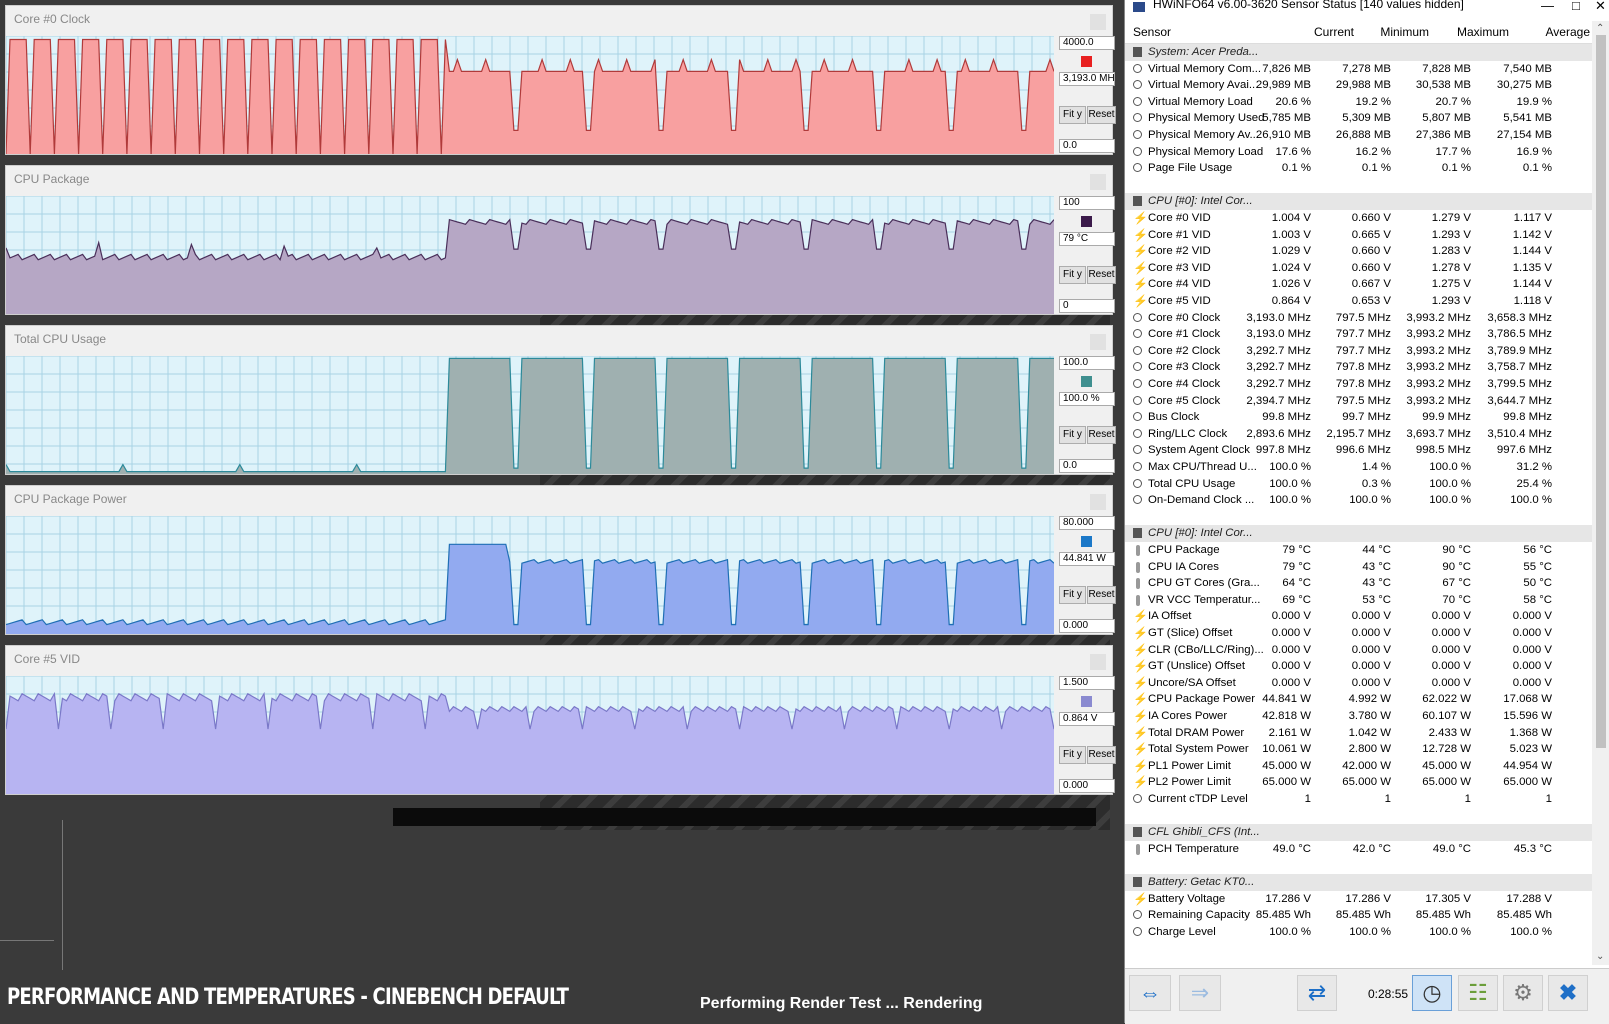  Describe the element at coordinates (1087, 306) in the screenshot. I see `graph-min-value: 0` at that location.